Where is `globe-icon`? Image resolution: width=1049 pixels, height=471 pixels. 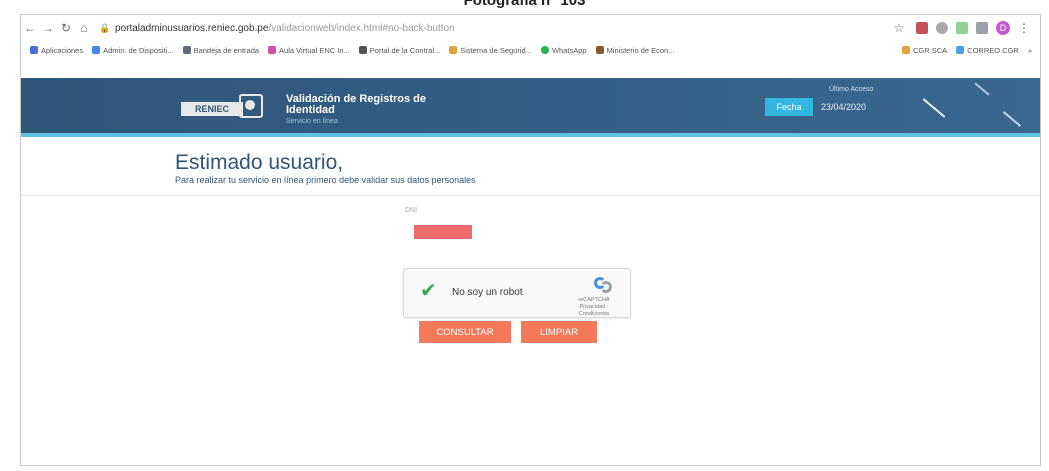
globe-icon is located at coordinates (362, 50).